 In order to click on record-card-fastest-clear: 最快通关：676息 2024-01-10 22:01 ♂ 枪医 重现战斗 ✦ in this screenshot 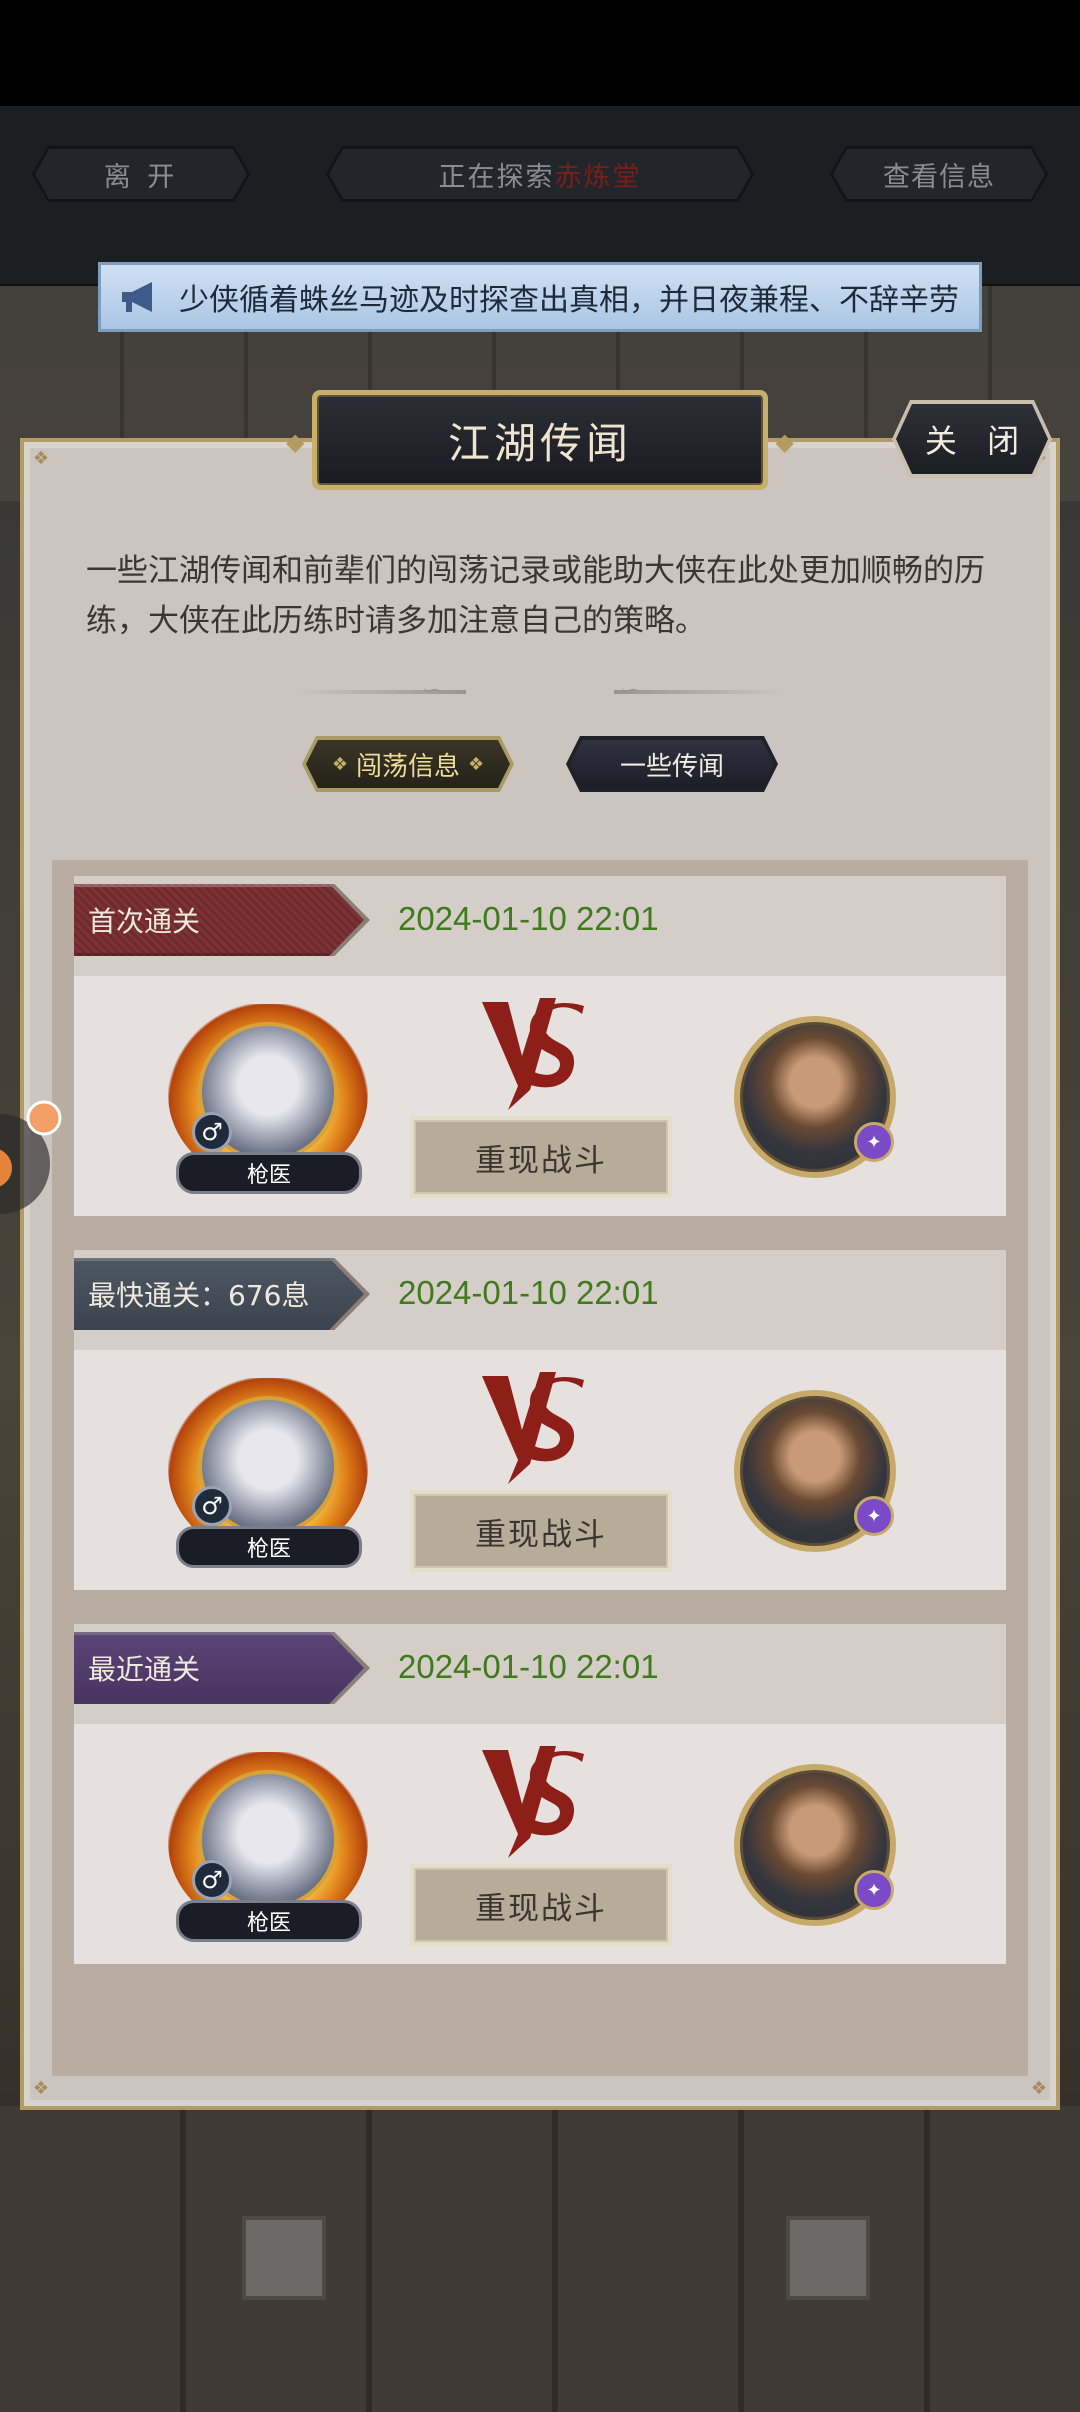, I will do `click(540, 1420)`.